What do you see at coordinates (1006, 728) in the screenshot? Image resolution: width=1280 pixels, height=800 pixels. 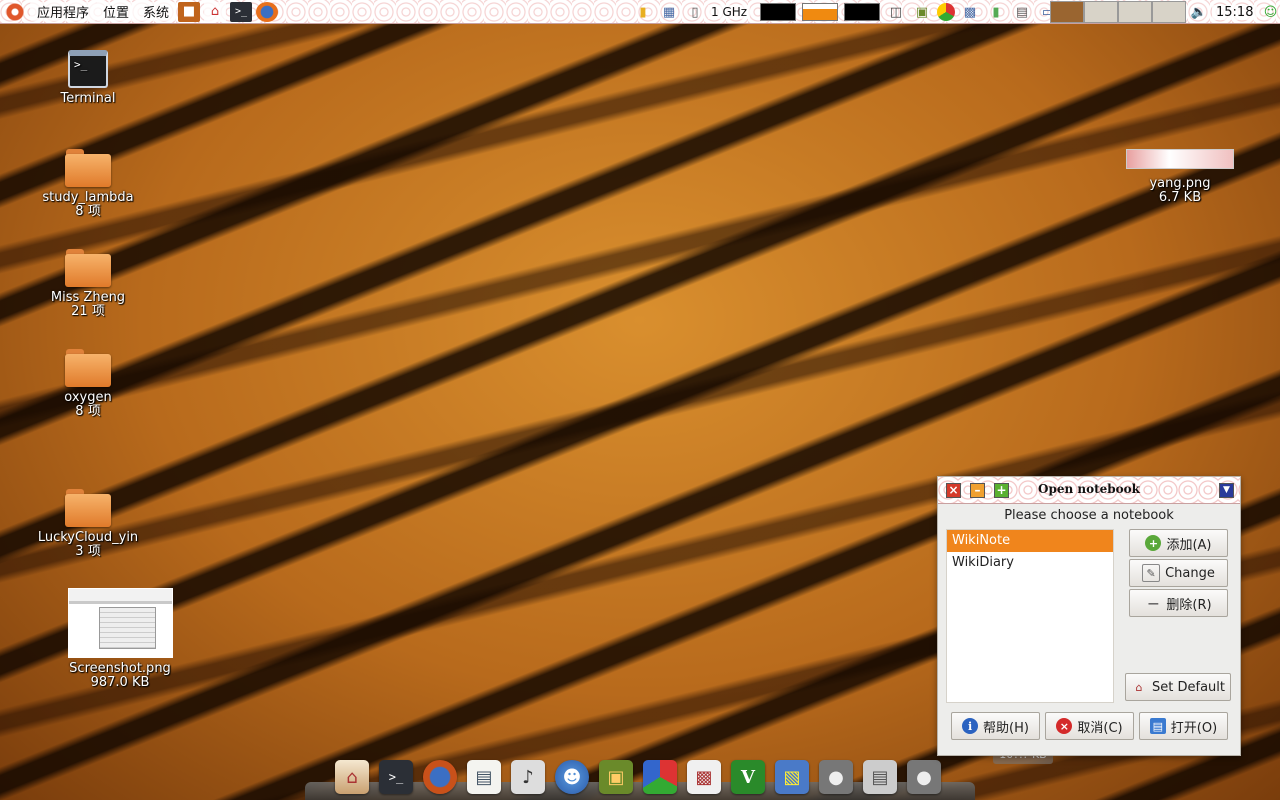 I see `help-button-label: 帮助(H)` at bounding box center [1006, 728].